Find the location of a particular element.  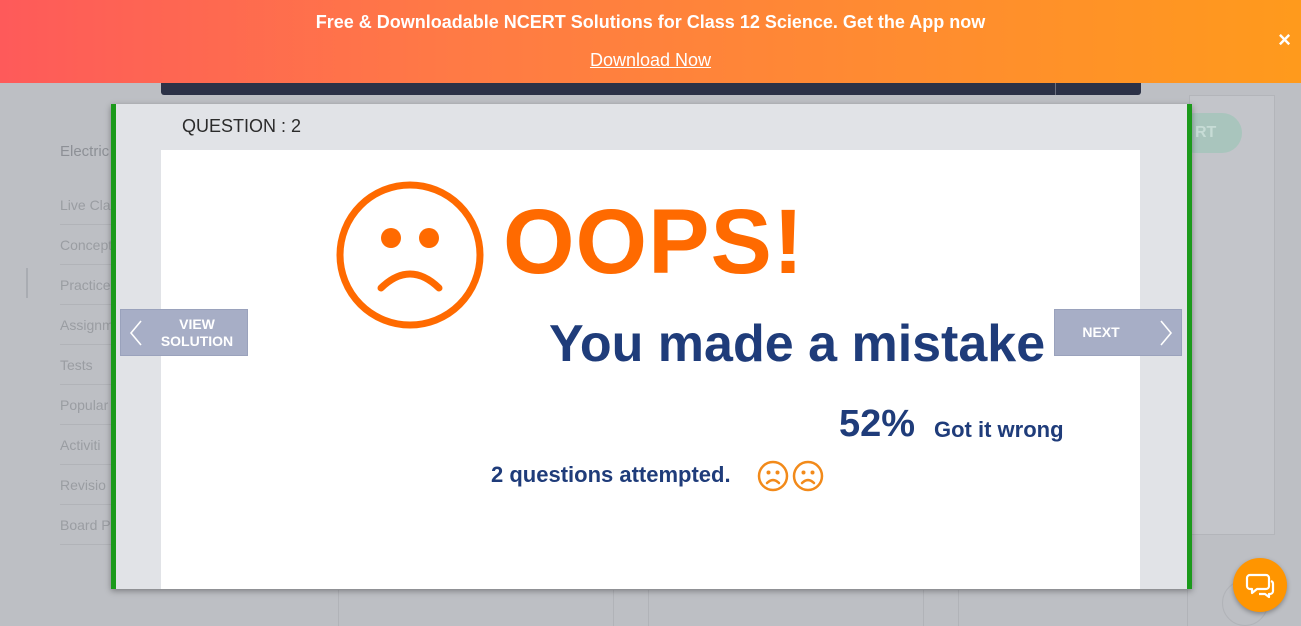

topbar-divider is located at coordinates (1055, 88).